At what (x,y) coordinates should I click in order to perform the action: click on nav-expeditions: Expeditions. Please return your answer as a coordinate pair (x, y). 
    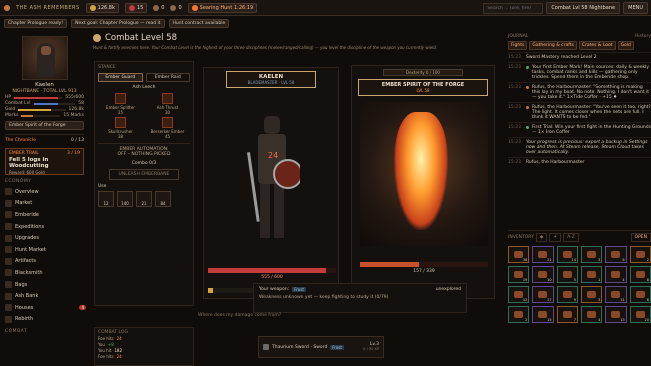
    Looking at the image, I should click on (44, 227).